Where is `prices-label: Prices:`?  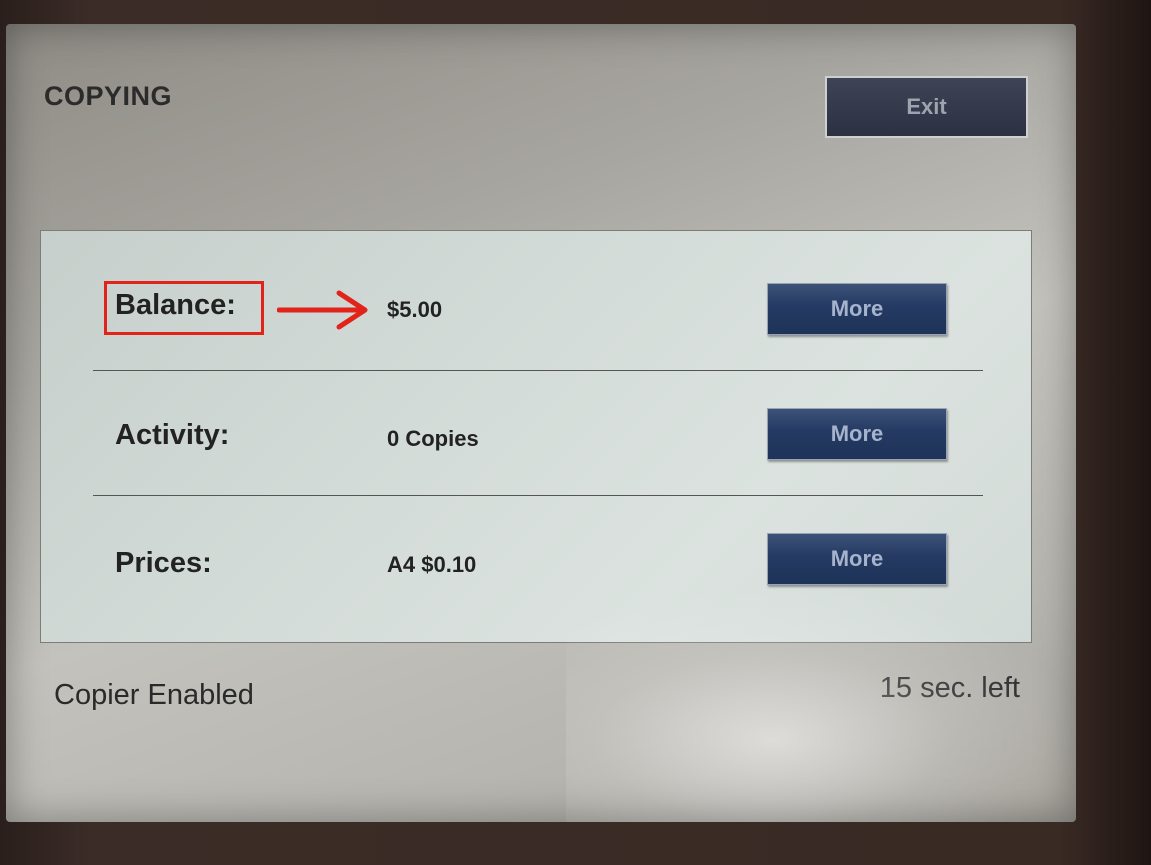
prices-label: Prices: is located at coordinates (163, 563).